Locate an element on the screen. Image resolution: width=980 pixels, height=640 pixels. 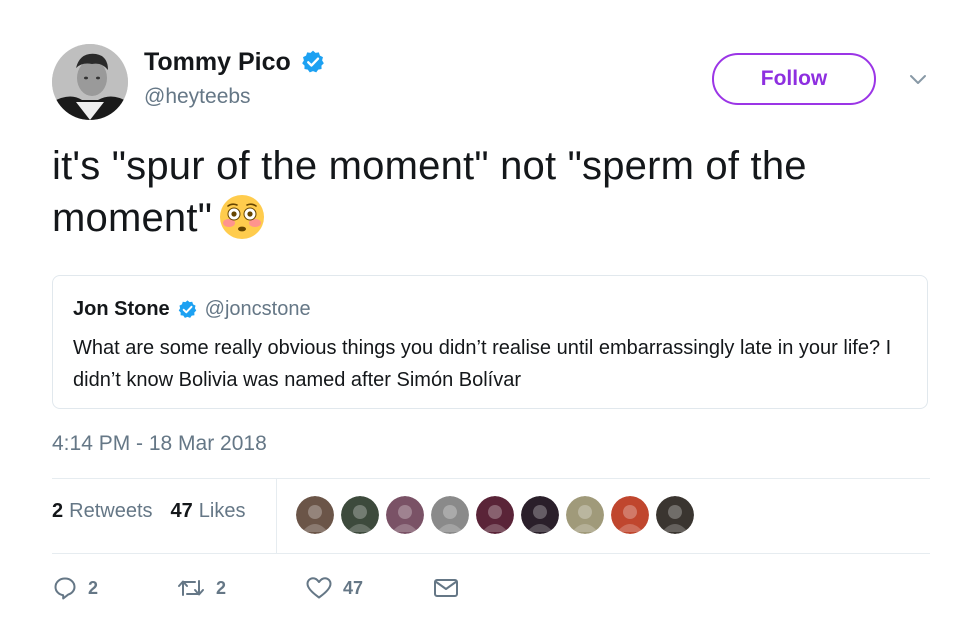
reply-count: 2 is located at coordinates (93, 587).